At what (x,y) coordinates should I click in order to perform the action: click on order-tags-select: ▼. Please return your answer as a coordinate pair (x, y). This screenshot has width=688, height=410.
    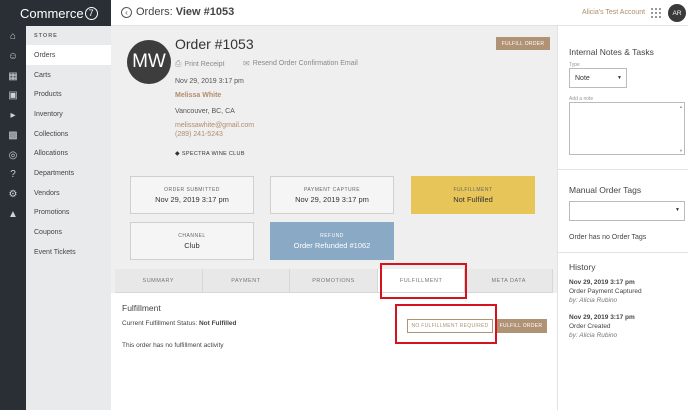
    Looking at the image, I should click on (627, 211).